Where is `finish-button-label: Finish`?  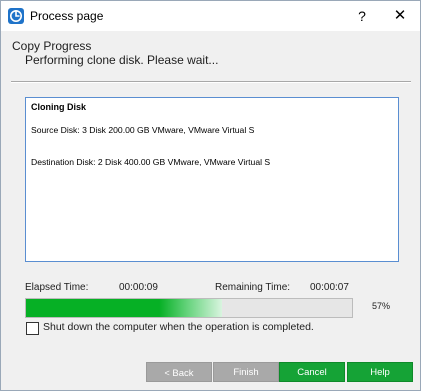 finish-button-label: Finish is located at coordinates (246, 372).